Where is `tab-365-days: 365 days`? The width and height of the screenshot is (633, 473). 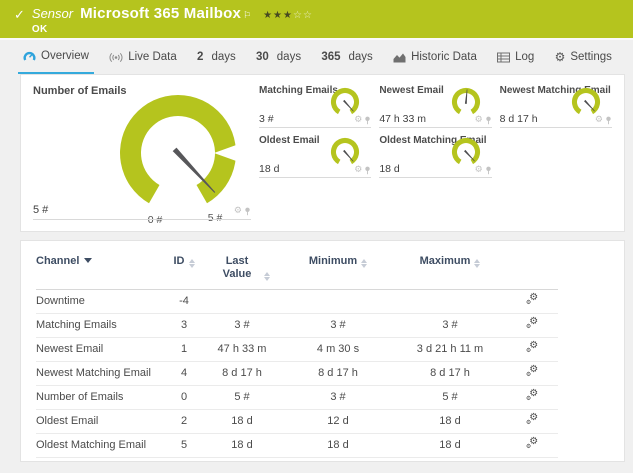
tab-365-days: 365 days is located at coordinates (346, 57).